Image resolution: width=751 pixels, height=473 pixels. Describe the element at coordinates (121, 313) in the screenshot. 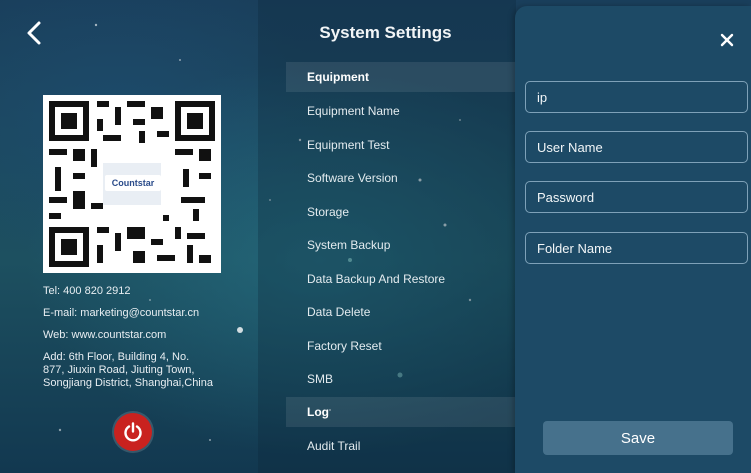

I see `contact-email: E-mail: marketing@countstar.cn` at that location.